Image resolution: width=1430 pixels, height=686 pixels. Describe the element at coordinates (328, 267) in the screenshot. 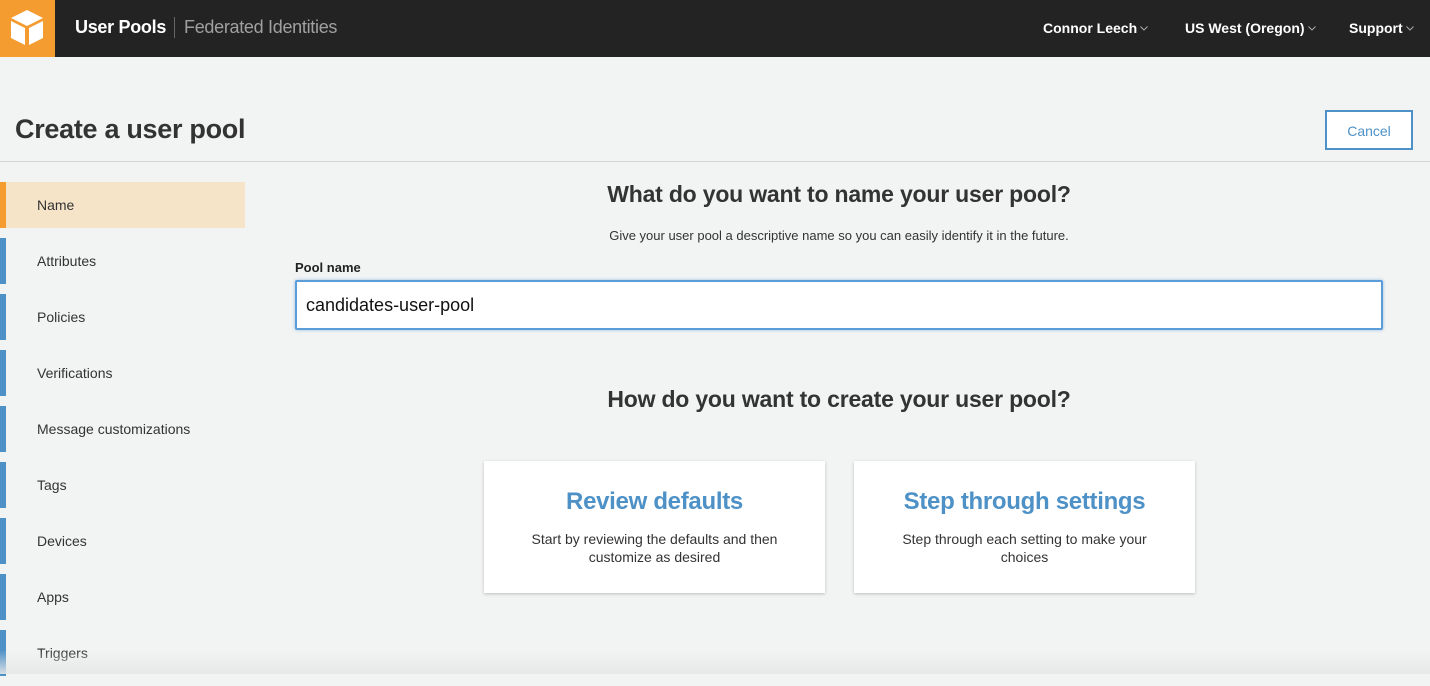

I see `pool-name-label: Pool name` at that location.